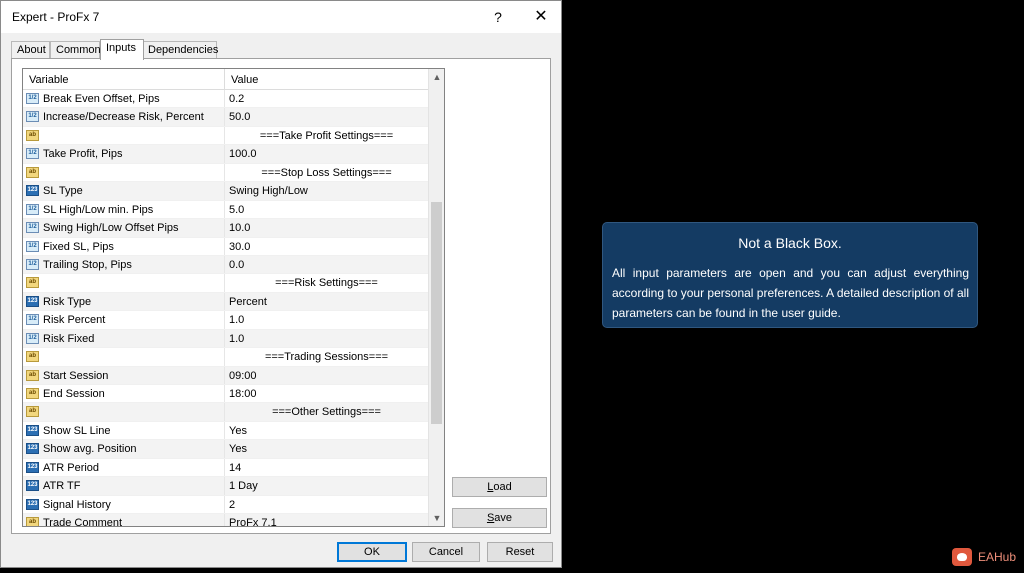  I want to click on scrollbar-thumb, so click(436, 313).